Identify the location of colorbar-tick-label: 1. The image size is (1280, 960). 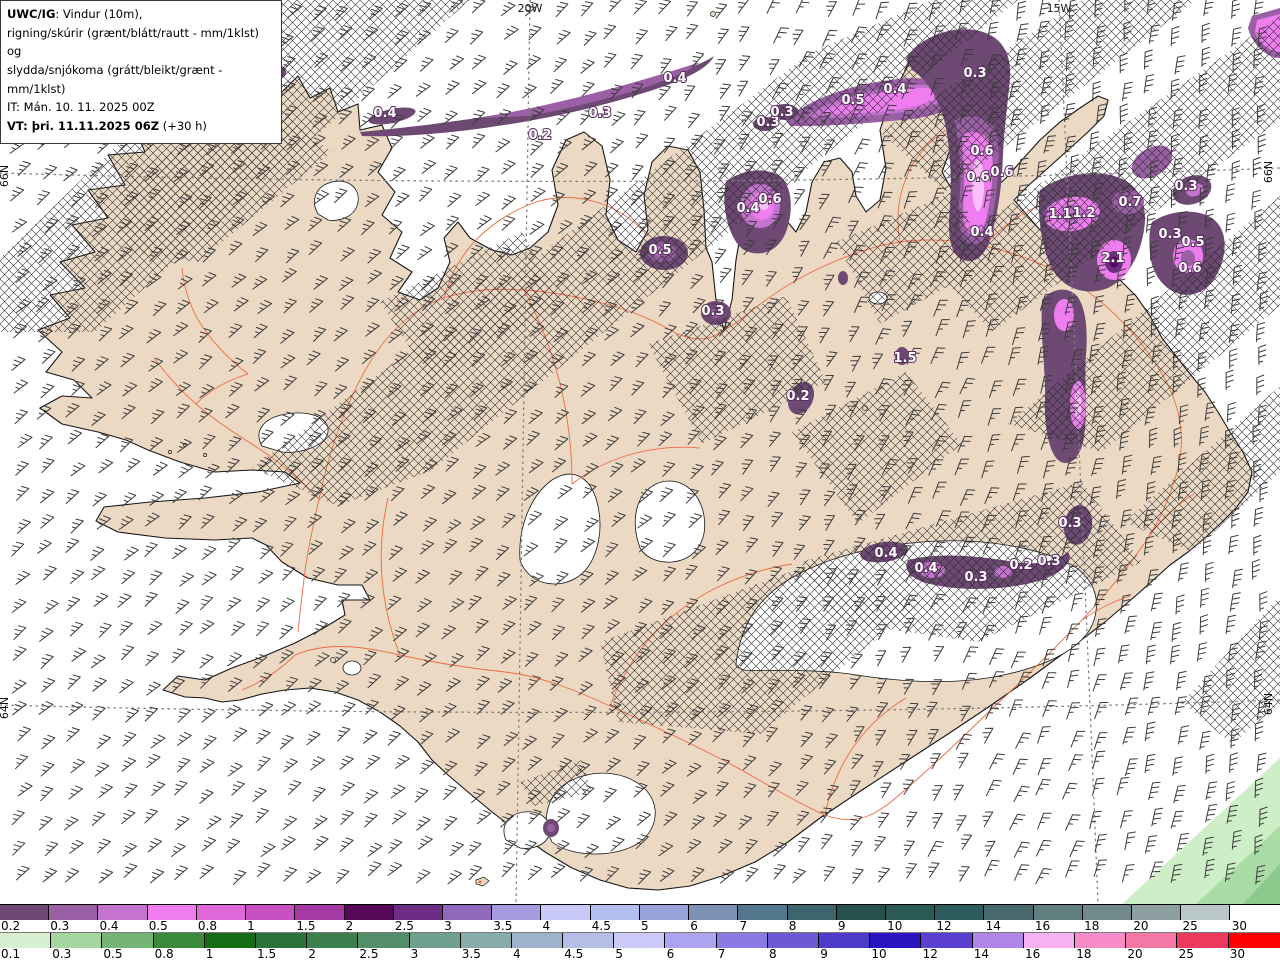
(251, 926).